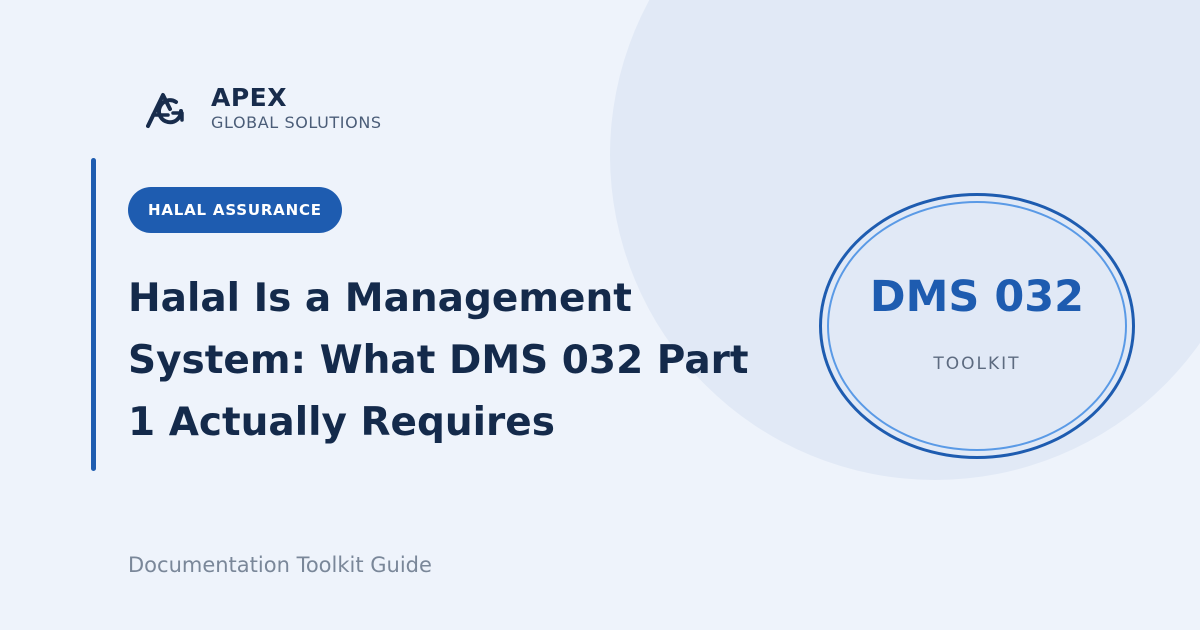 The height and width of the screenshot is (630, 1200). Describe the element at coordinates (296, 108) in the screenshot. I see `brand-text: APEX GLOBAL SOLUTIONS` at that location.